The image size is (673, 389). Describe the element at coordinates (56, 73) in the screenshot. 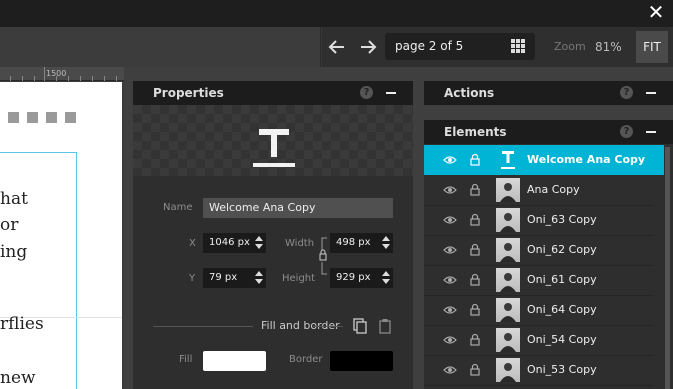

I see `ruler-label: 1500` at that location.